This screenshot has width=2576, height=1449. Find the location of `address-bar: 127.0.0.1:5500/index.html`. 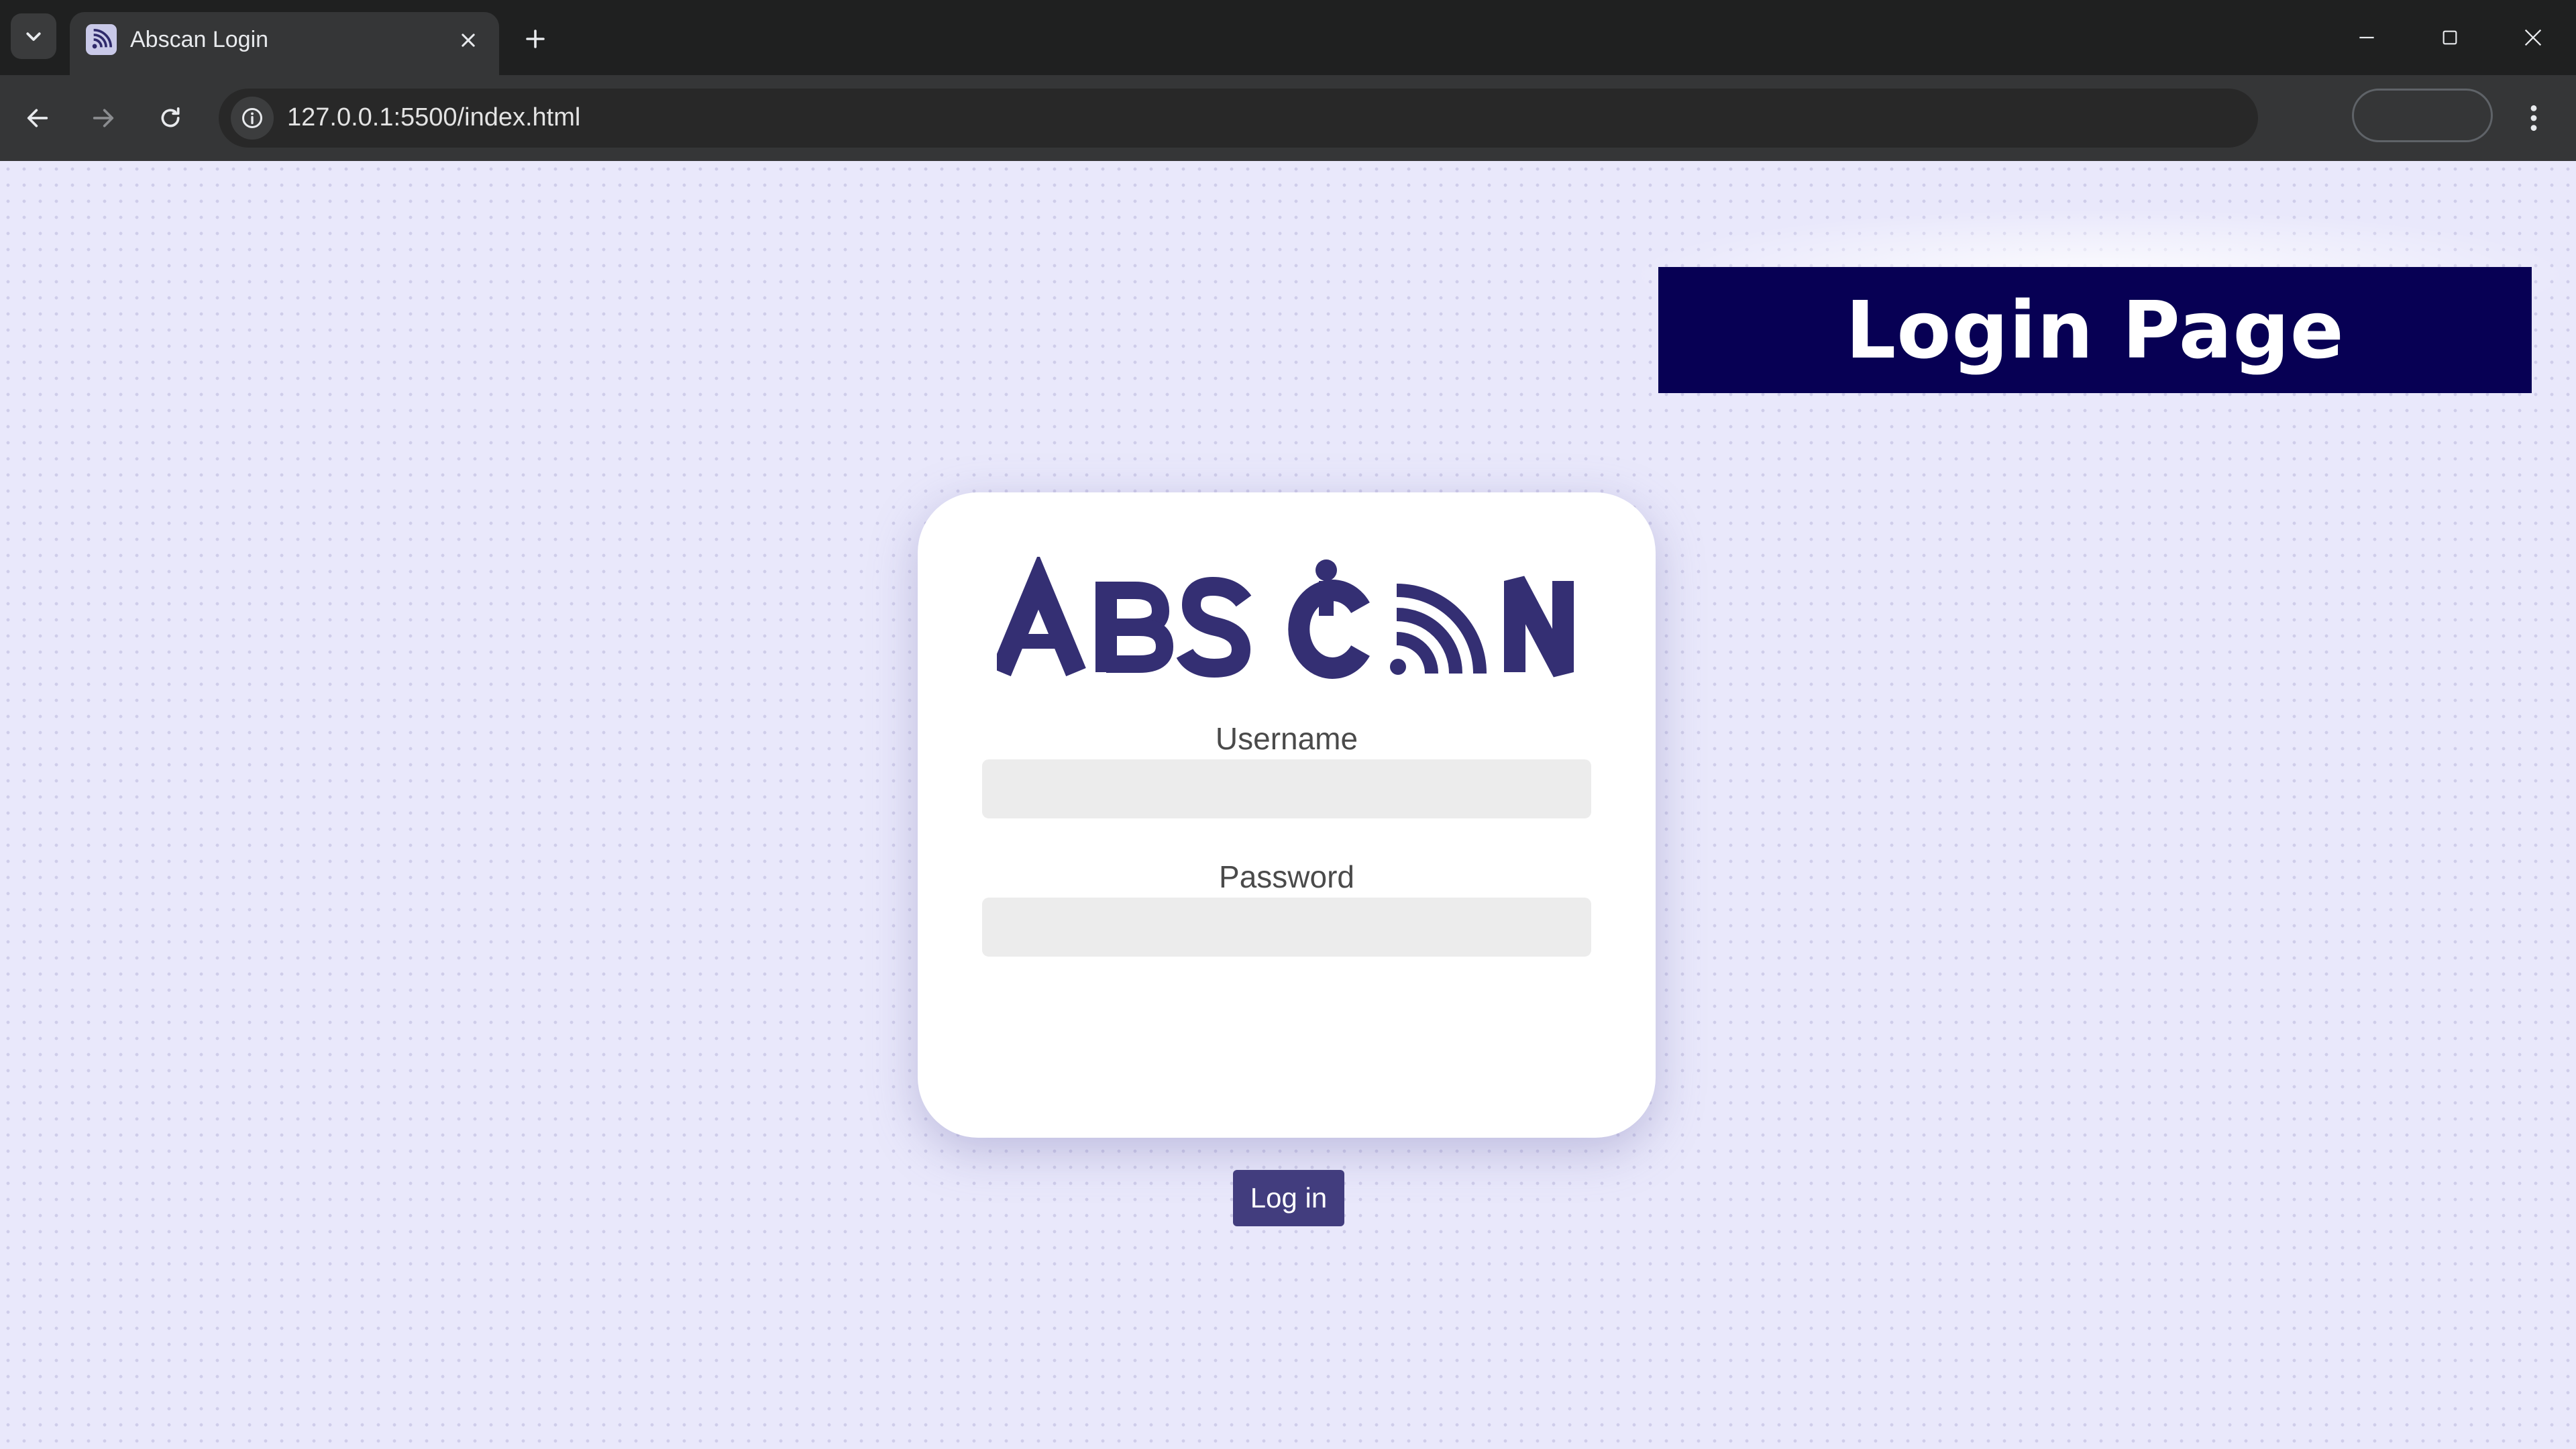

address-bar: 127.0.0.1:5500/index.html is located at coordinates (1238, 118).